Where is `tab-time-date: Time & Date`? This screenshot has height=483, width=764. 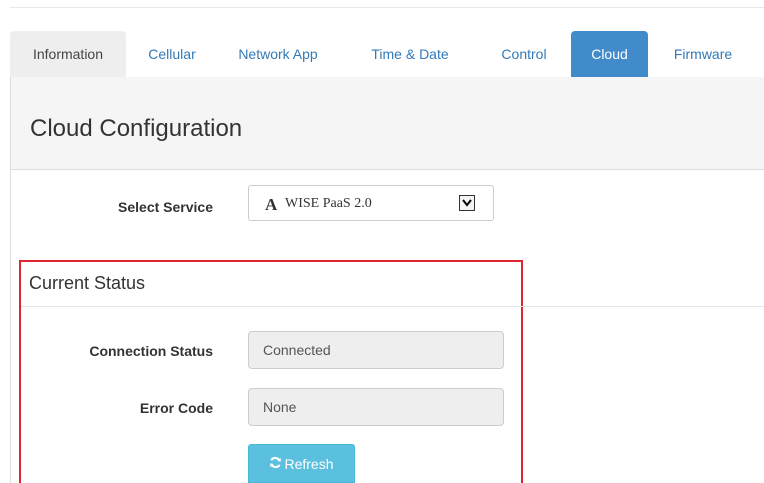
tab-time-date: Time & Date is located at coordinates (410, 54).